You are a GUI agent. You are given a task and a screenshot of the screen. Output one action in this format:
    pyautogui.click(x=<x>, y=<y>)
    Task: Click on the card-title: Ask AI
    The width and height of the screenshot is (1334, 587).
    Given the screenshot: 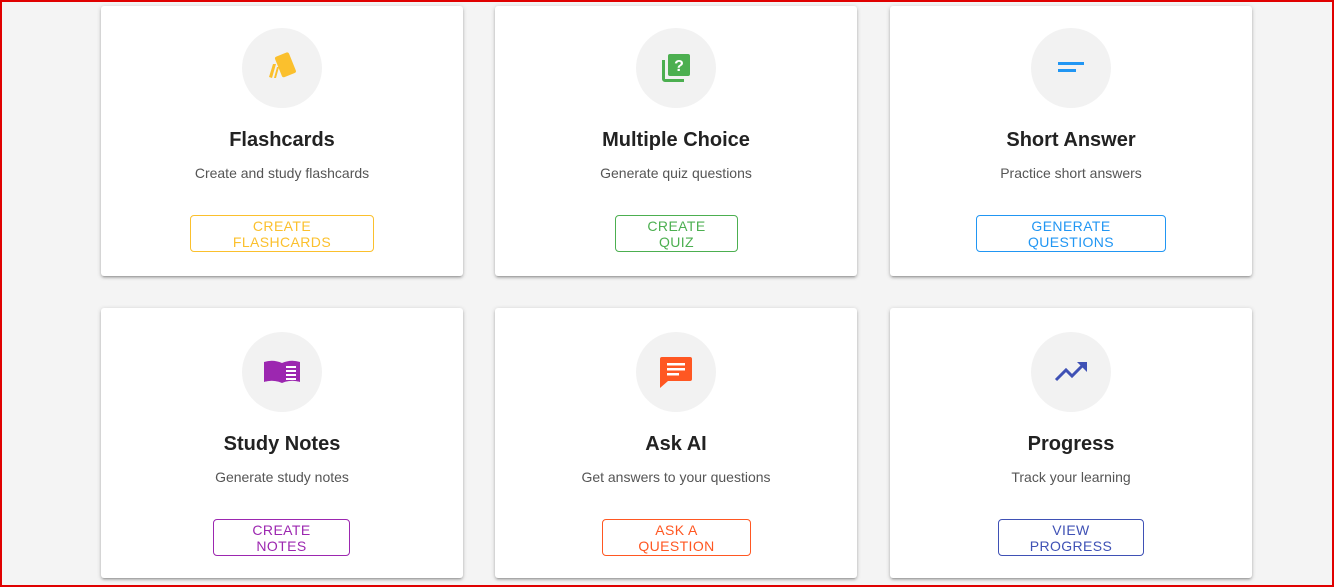 What is the action you would take?
    pyautogui.click(x=676, y=444)
    